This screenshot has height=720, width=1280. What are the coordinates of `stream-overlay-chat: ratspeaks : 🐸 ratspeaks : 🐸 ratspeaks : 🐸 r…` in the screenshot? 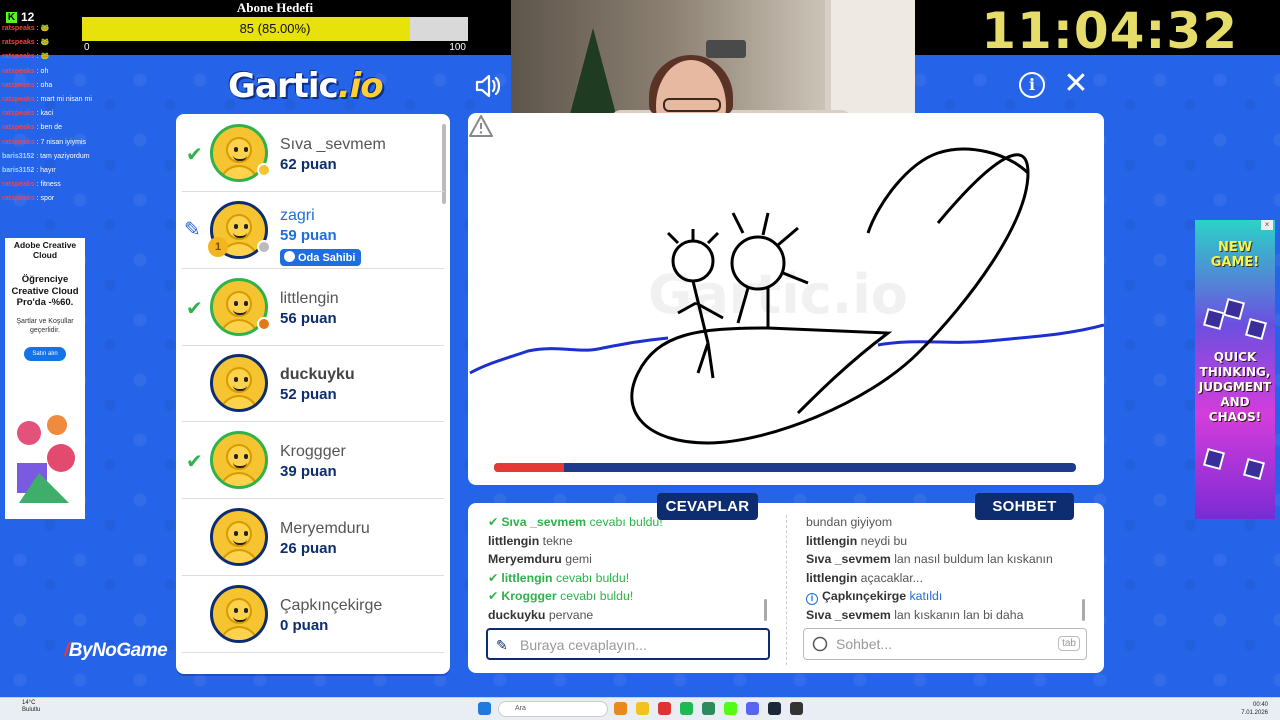 It's located at (92, 114).